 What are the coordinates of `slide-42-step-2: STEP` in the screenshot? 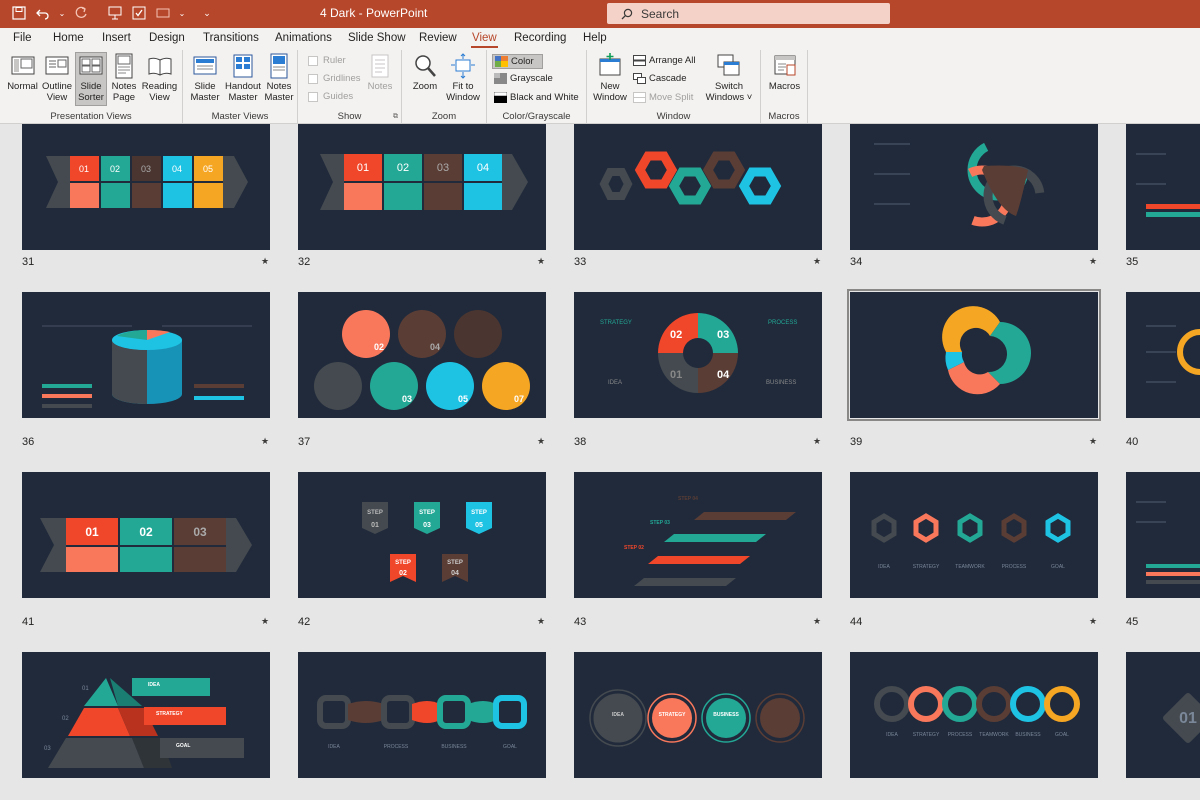 It's located at (403, 563).